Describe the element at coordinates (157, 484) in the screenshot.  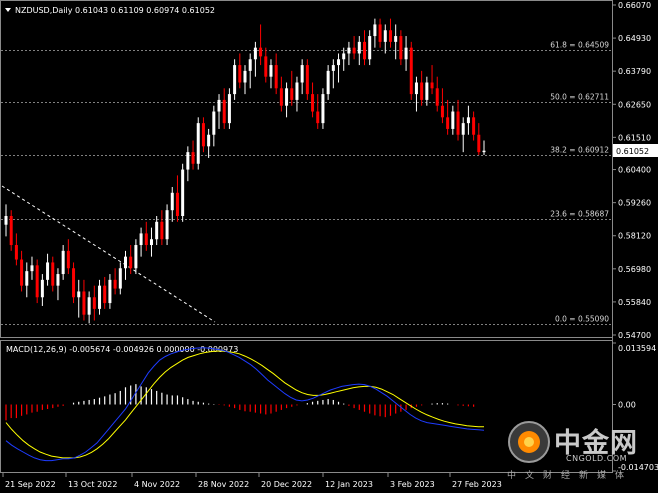
I see `time-tick-label: 4 Nov 2022` at that location.